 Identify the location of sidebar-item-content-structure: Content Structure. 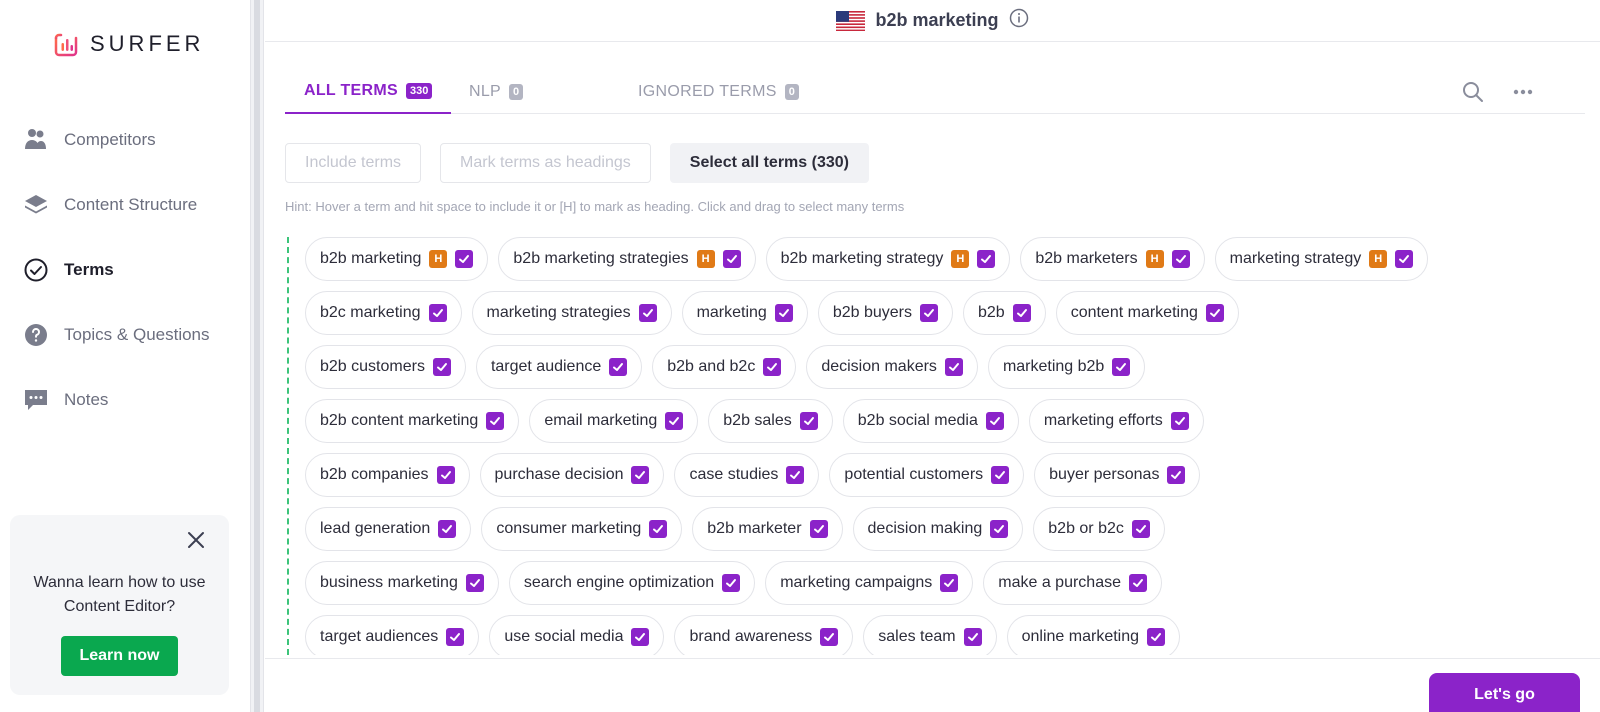
(109, 205).